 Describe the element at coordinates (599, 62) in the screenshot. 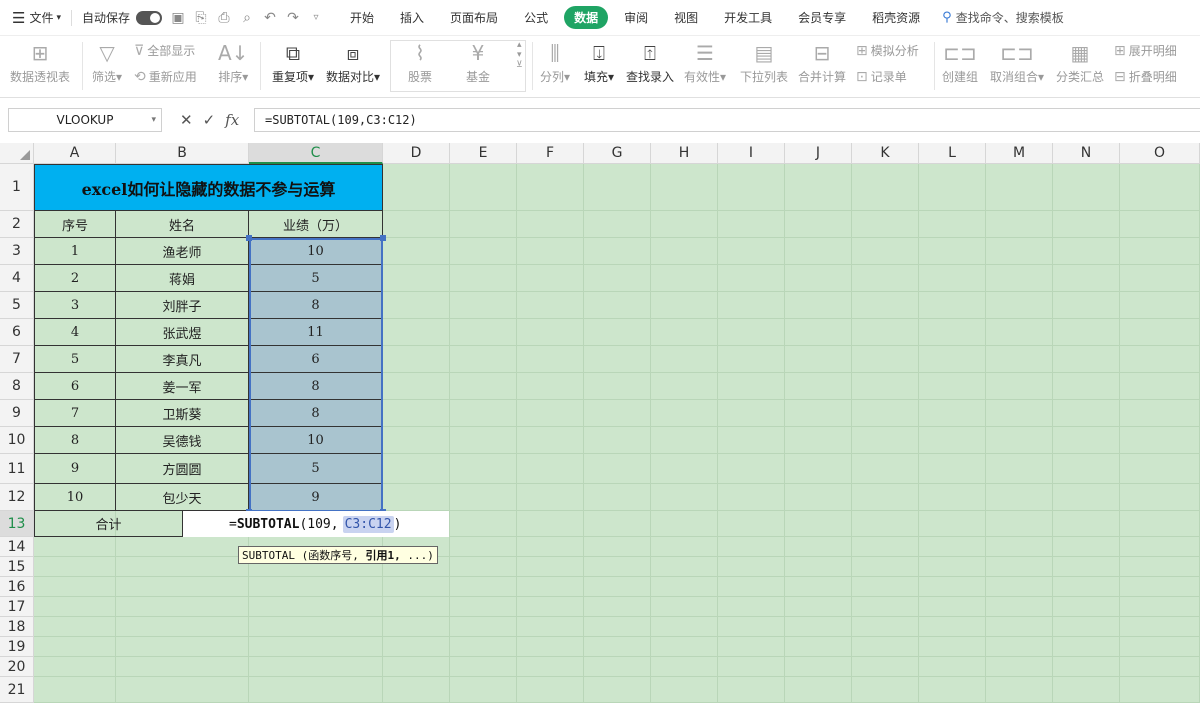

I see `fill-button: ⍗ 填充▾` at that location.